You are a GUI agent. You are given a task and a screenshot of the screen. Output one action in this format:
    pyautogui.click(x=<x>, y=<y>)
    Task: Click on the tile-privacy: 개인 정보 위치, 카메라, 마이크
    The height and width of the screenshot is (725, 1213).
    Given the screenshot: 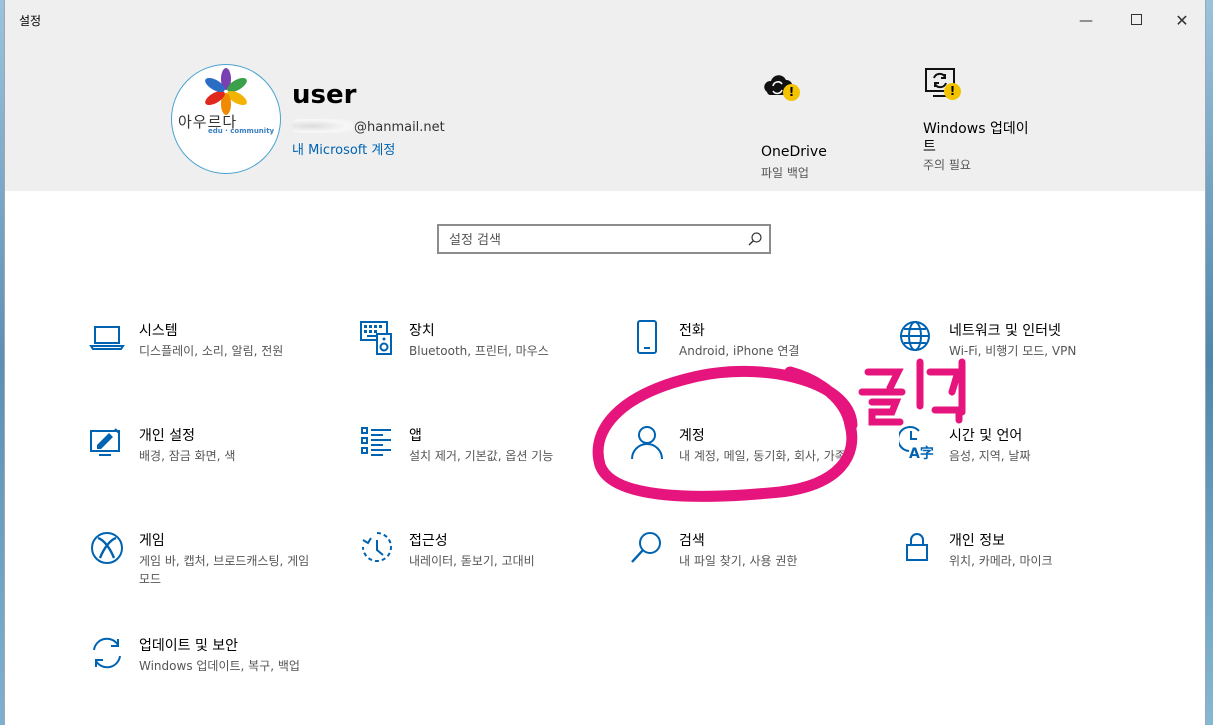 What is the action you would take?
    pyautogui.click(x=1024, y=565)
    